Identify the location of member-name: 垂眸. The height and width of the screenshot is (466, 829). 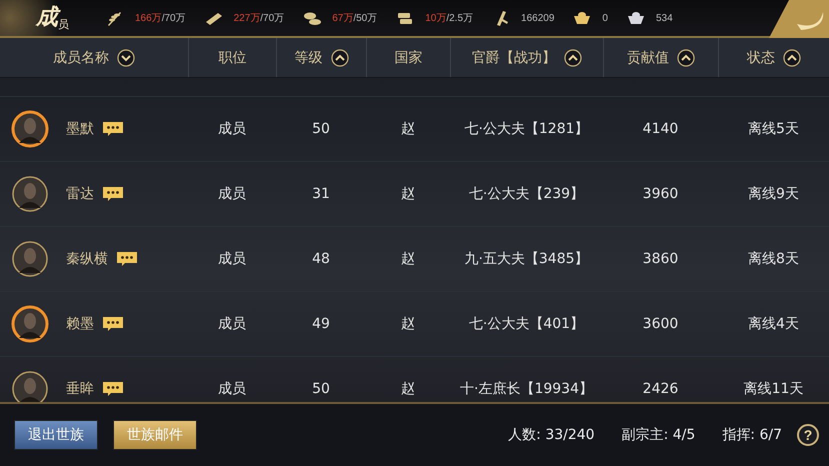
(80, 389).